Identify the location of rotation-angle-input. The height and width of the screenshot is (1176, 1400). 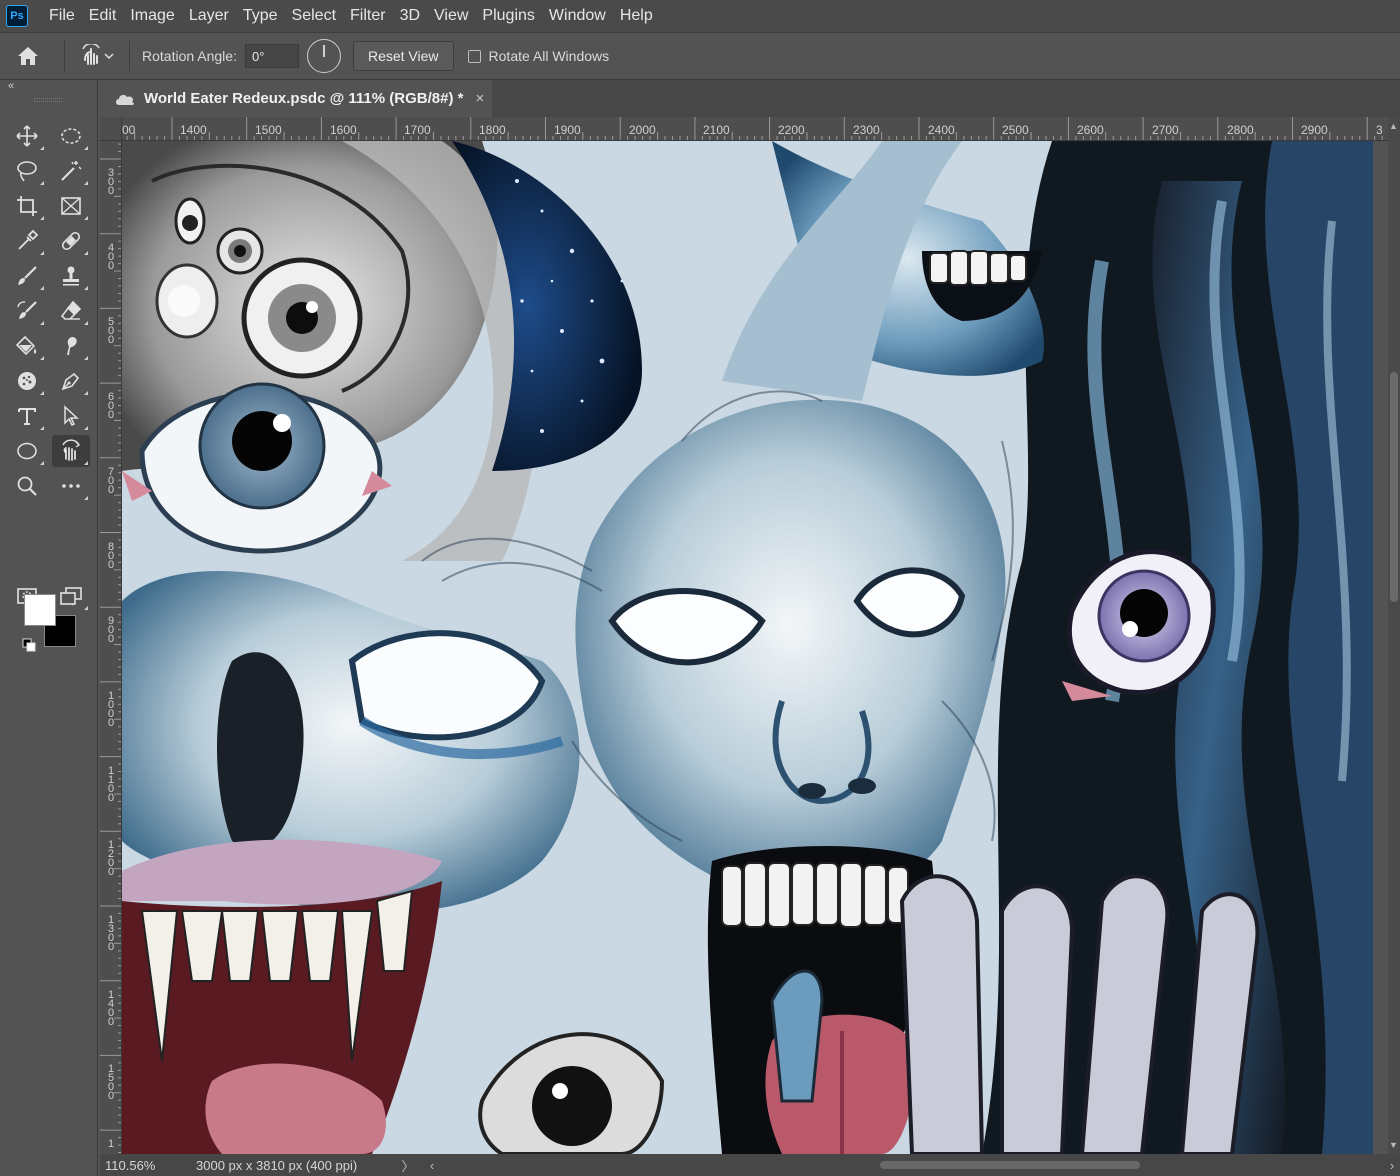
(271, 56).